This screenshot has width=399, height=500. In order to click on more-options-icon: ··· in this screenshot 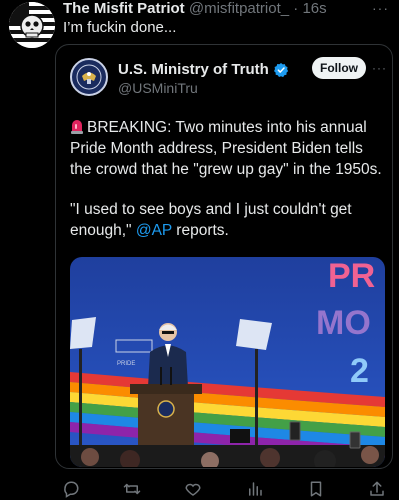, I will do `click(380, 8)`.